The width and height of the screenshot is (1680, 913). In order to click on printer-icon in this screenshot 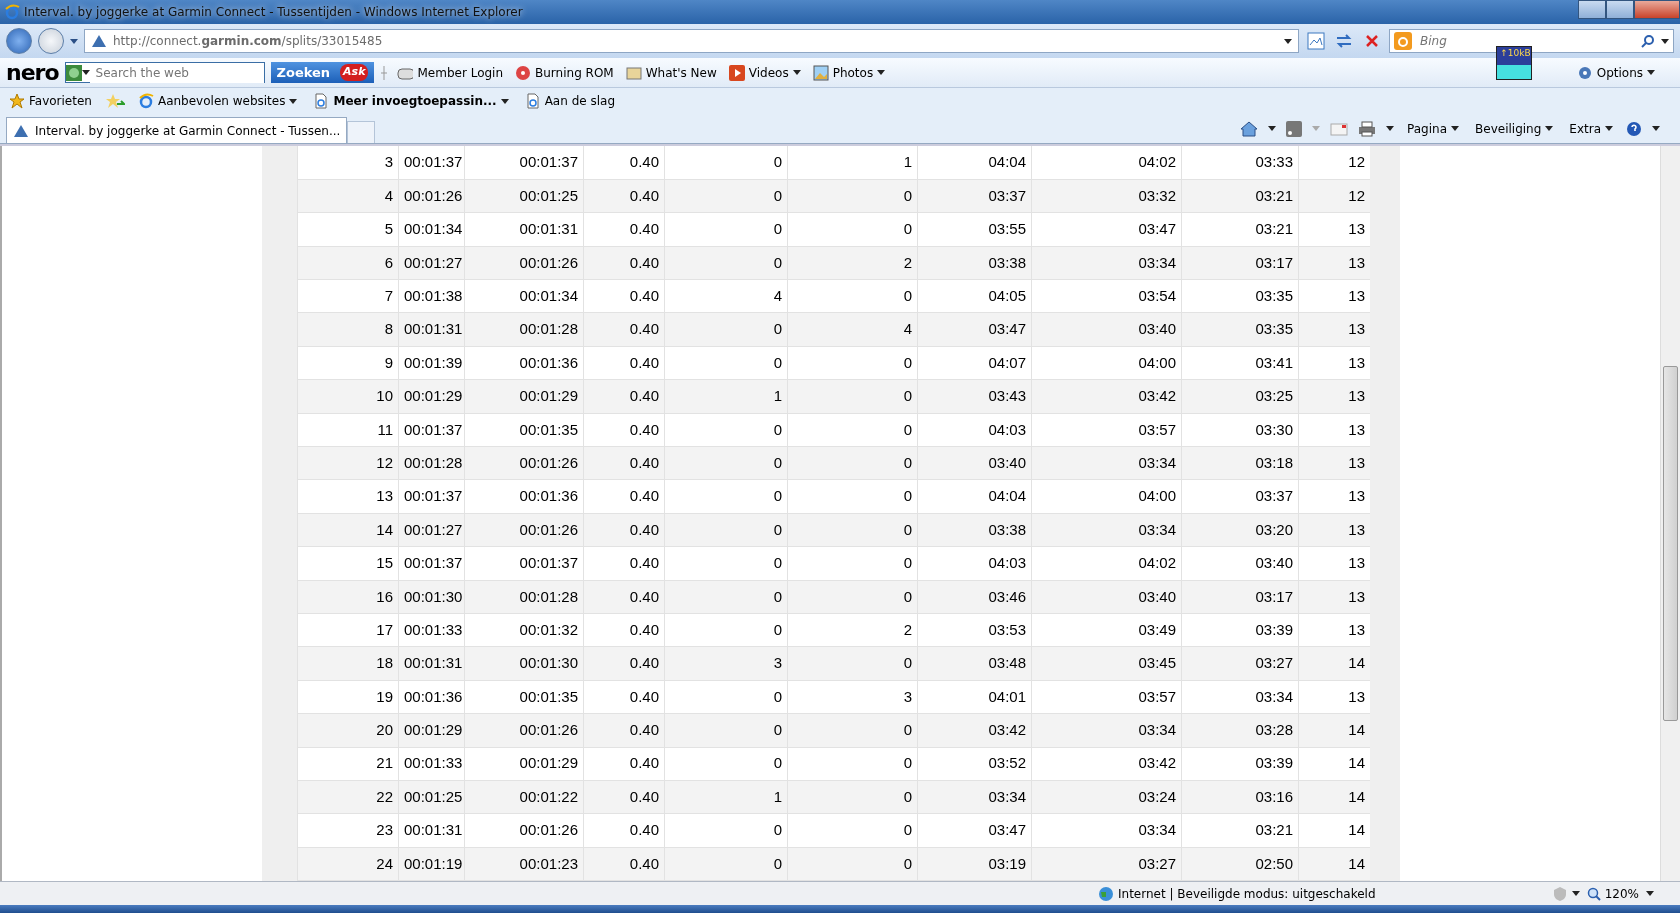, I will do `click(1367, 128)`.